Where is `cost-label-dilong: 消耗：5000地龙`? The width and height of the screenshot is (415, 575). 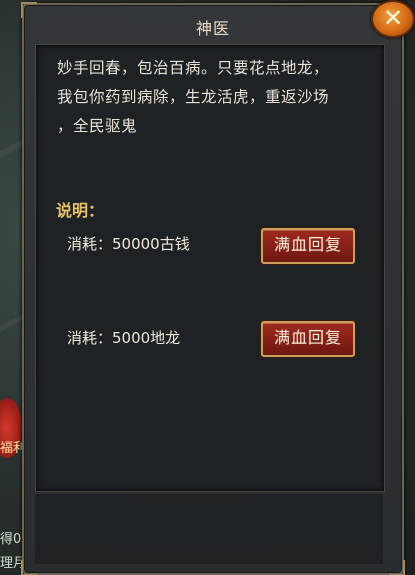 cost-label-dilong: 消耗：5000地龙 is located at coordinates (124, 338).